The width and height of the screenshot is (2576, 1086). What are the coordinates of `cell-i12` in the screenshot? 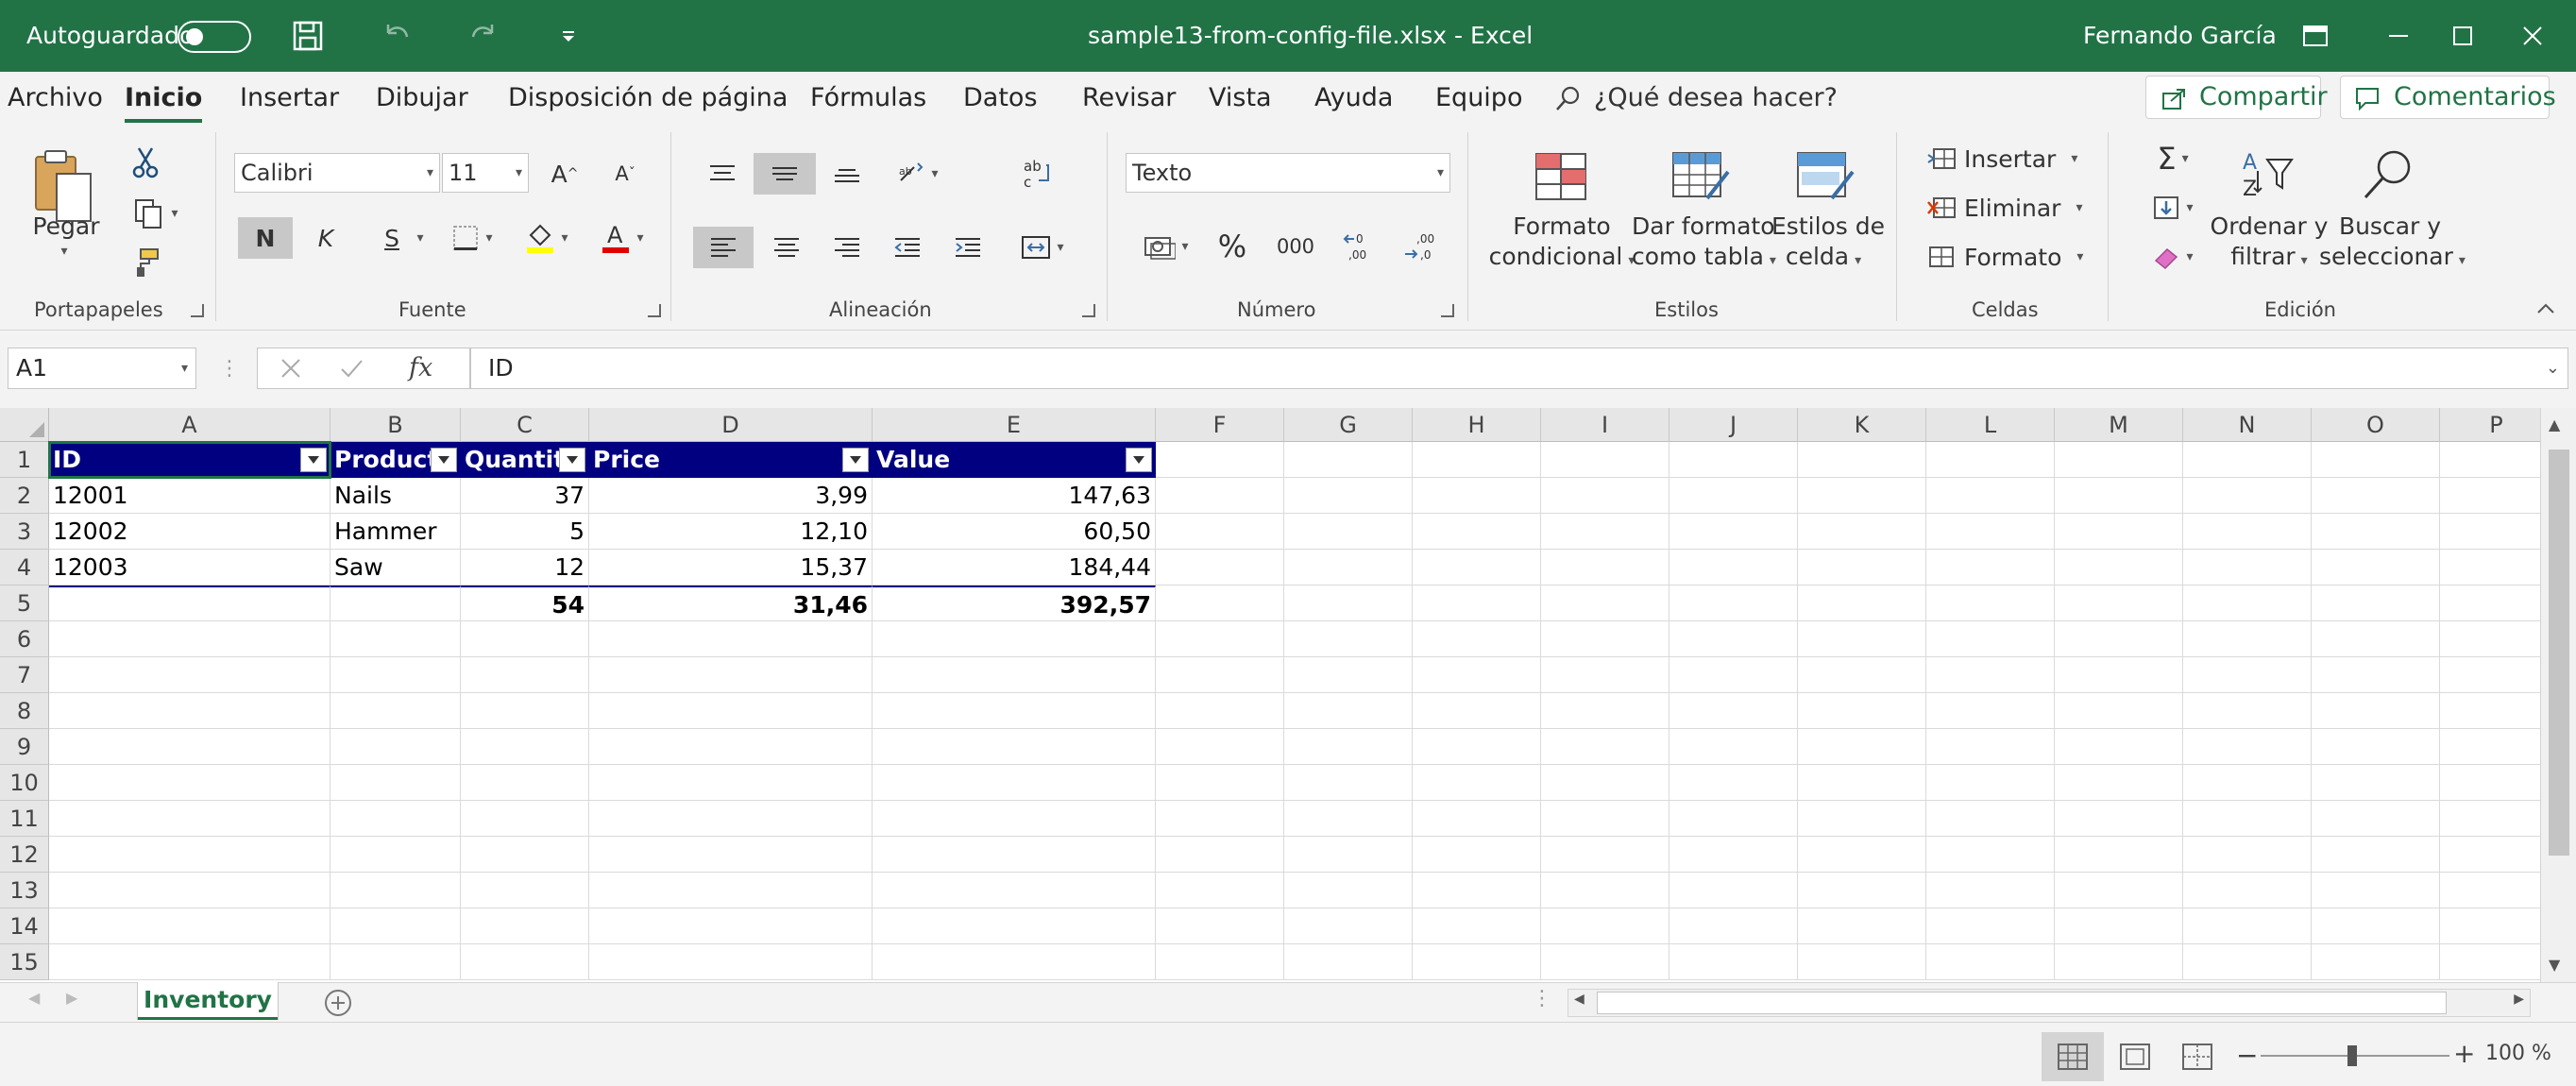 It's located at (1605, 855).